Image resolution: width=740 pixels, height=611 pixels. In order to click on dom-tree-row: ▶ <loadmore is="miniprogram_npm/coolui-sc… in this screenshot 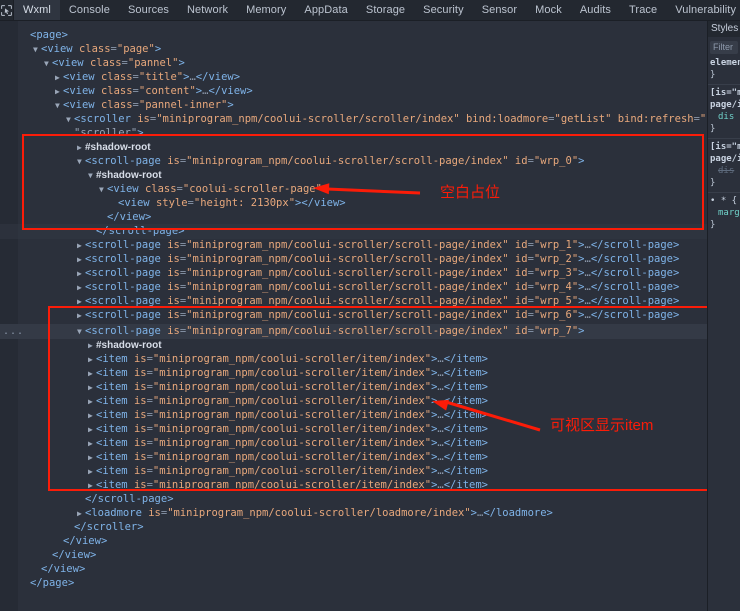, I will do `click(276, 513)`.